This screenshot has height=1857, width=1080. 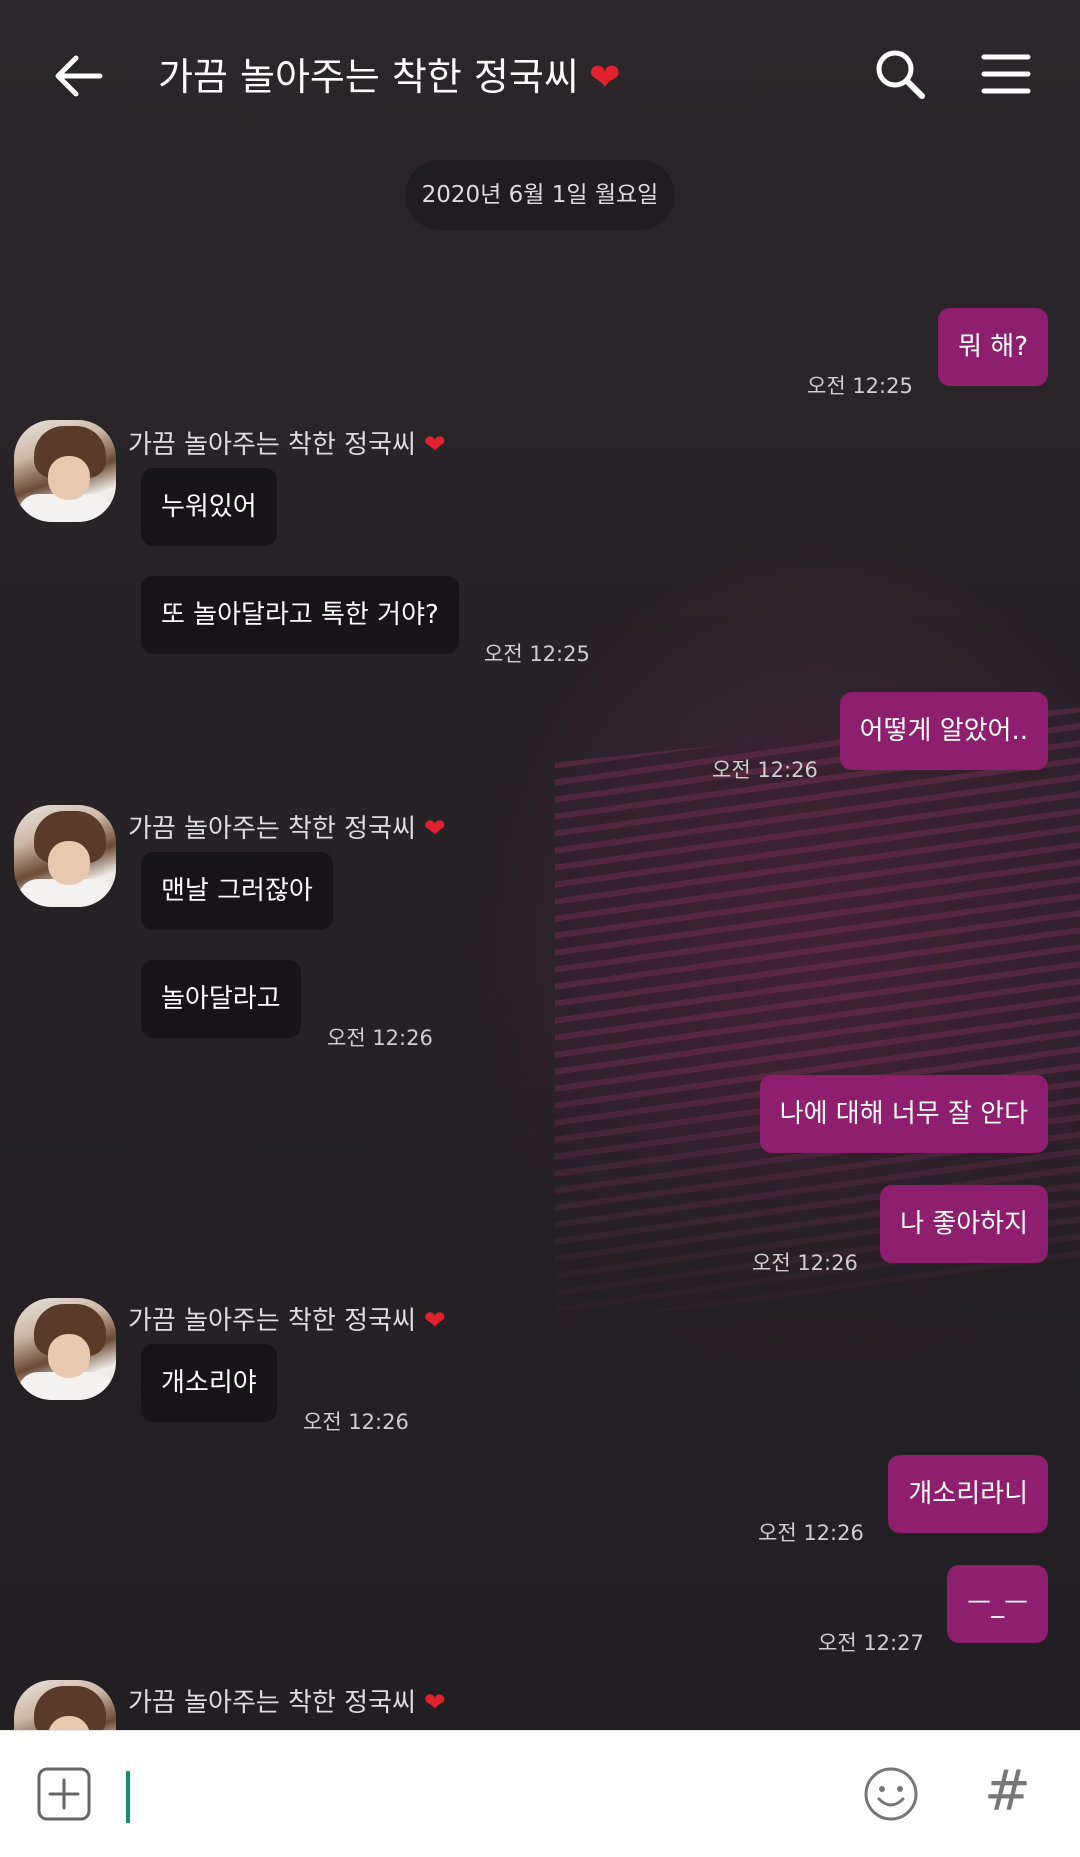 I want to click on emoji-icon, so click(x=891, y=1794).